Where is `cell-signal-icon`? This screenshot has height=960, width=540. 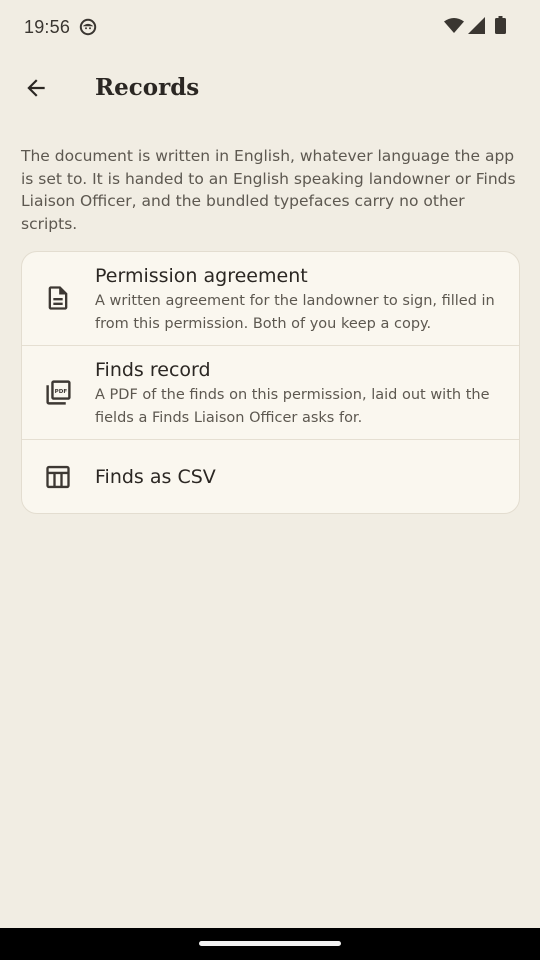
cell-signal-icon is located at coordinates (476, 27).